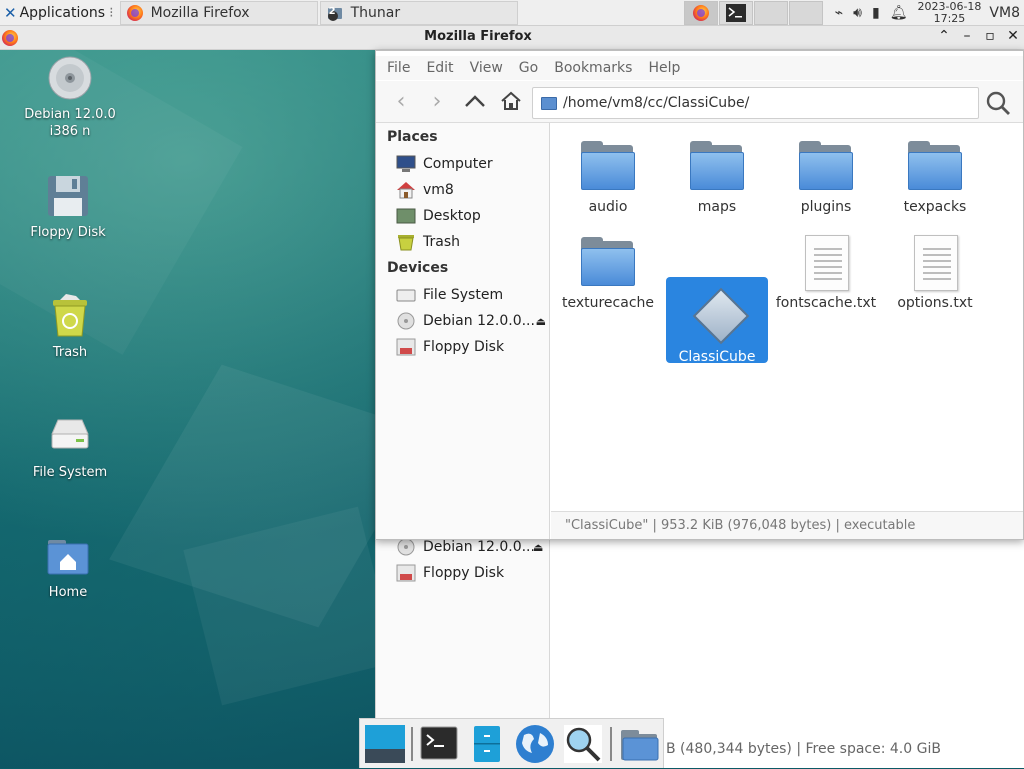 This screenshot has height=769, width=1024. I want to click on sidebar-header-places: Places, so click(412, 137).